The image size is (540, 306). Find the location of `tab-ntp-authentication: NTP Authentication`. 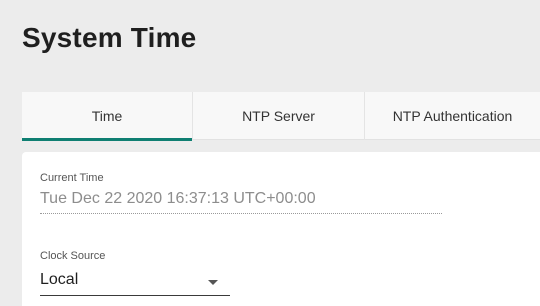

tab-ntp-authentication: NTP Authentication is located at coordinates (452, 116).